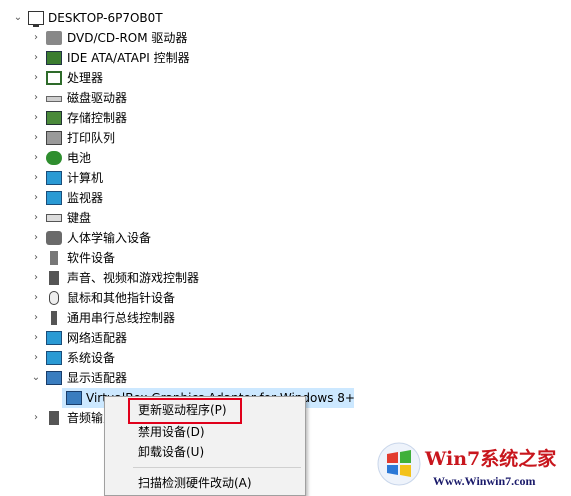  I want to click on mouse-icon, so click(54, 298).